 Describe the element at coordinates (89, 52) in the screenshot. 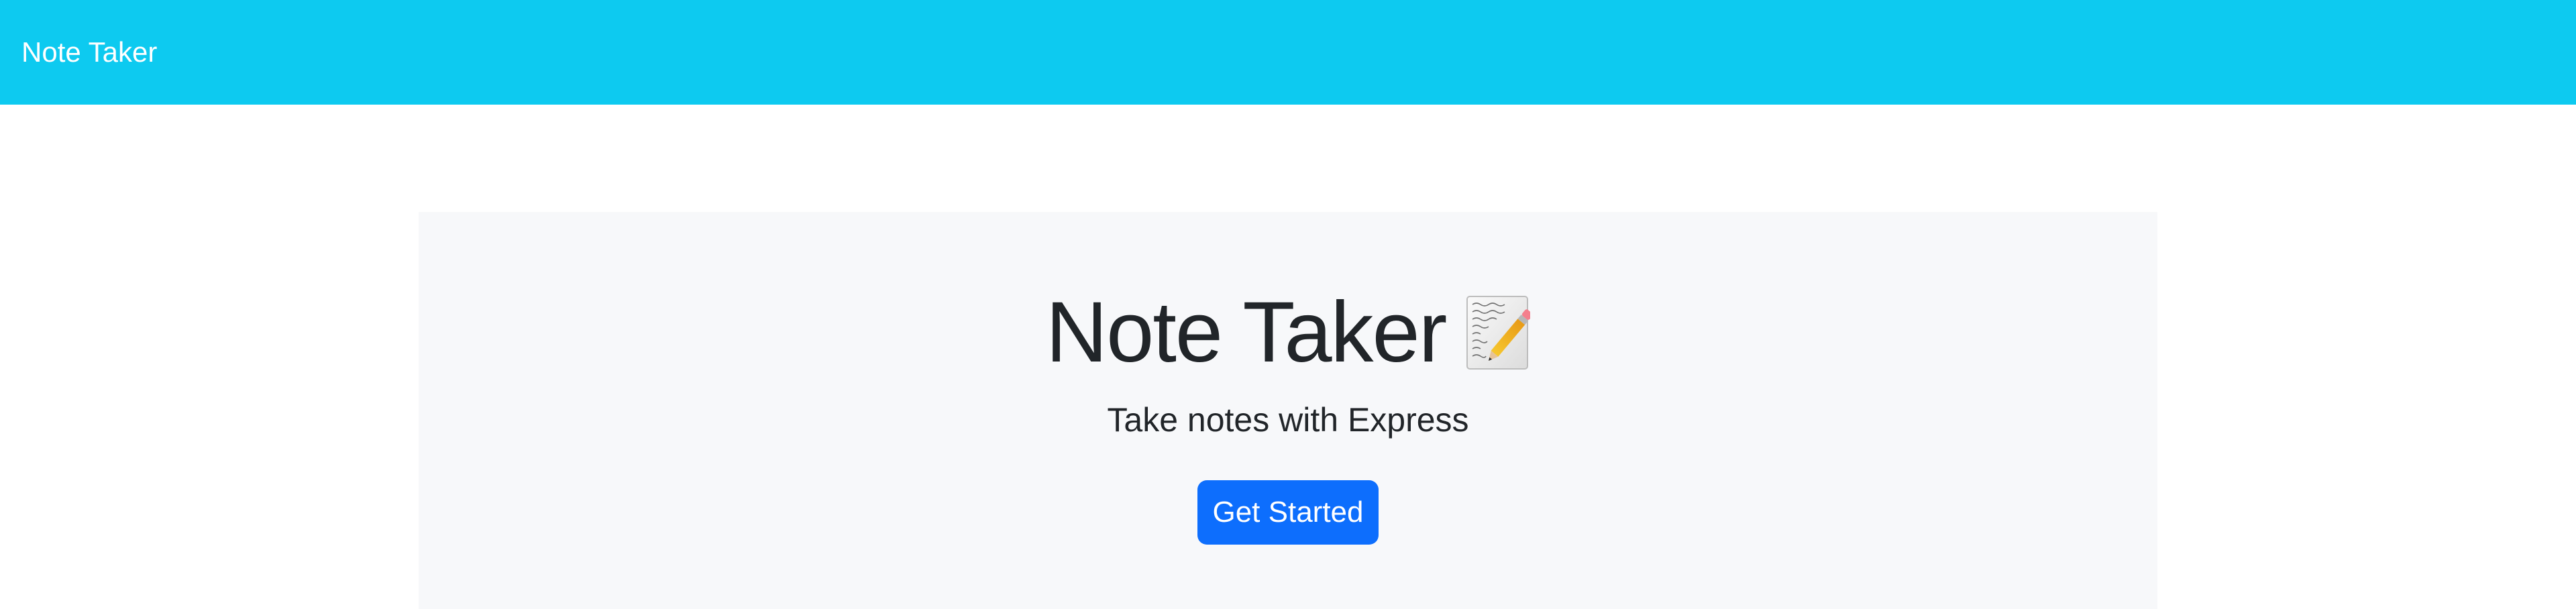

I see `navbar-brand-link: Note Taker` at that location.